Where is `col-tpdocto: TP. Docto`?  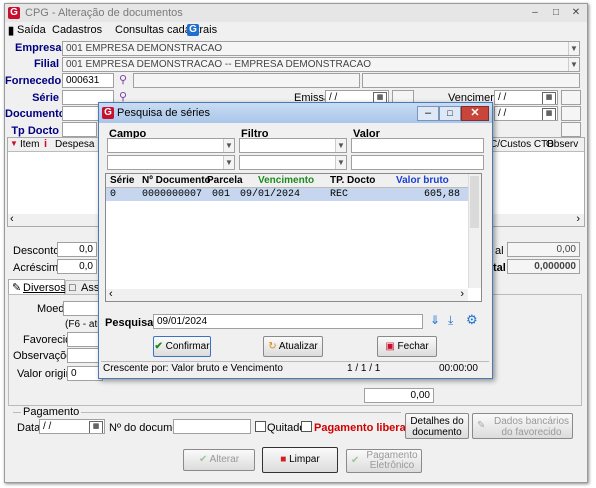 col-tpdocto: TP. Docto is located at coordinates (352, 180).